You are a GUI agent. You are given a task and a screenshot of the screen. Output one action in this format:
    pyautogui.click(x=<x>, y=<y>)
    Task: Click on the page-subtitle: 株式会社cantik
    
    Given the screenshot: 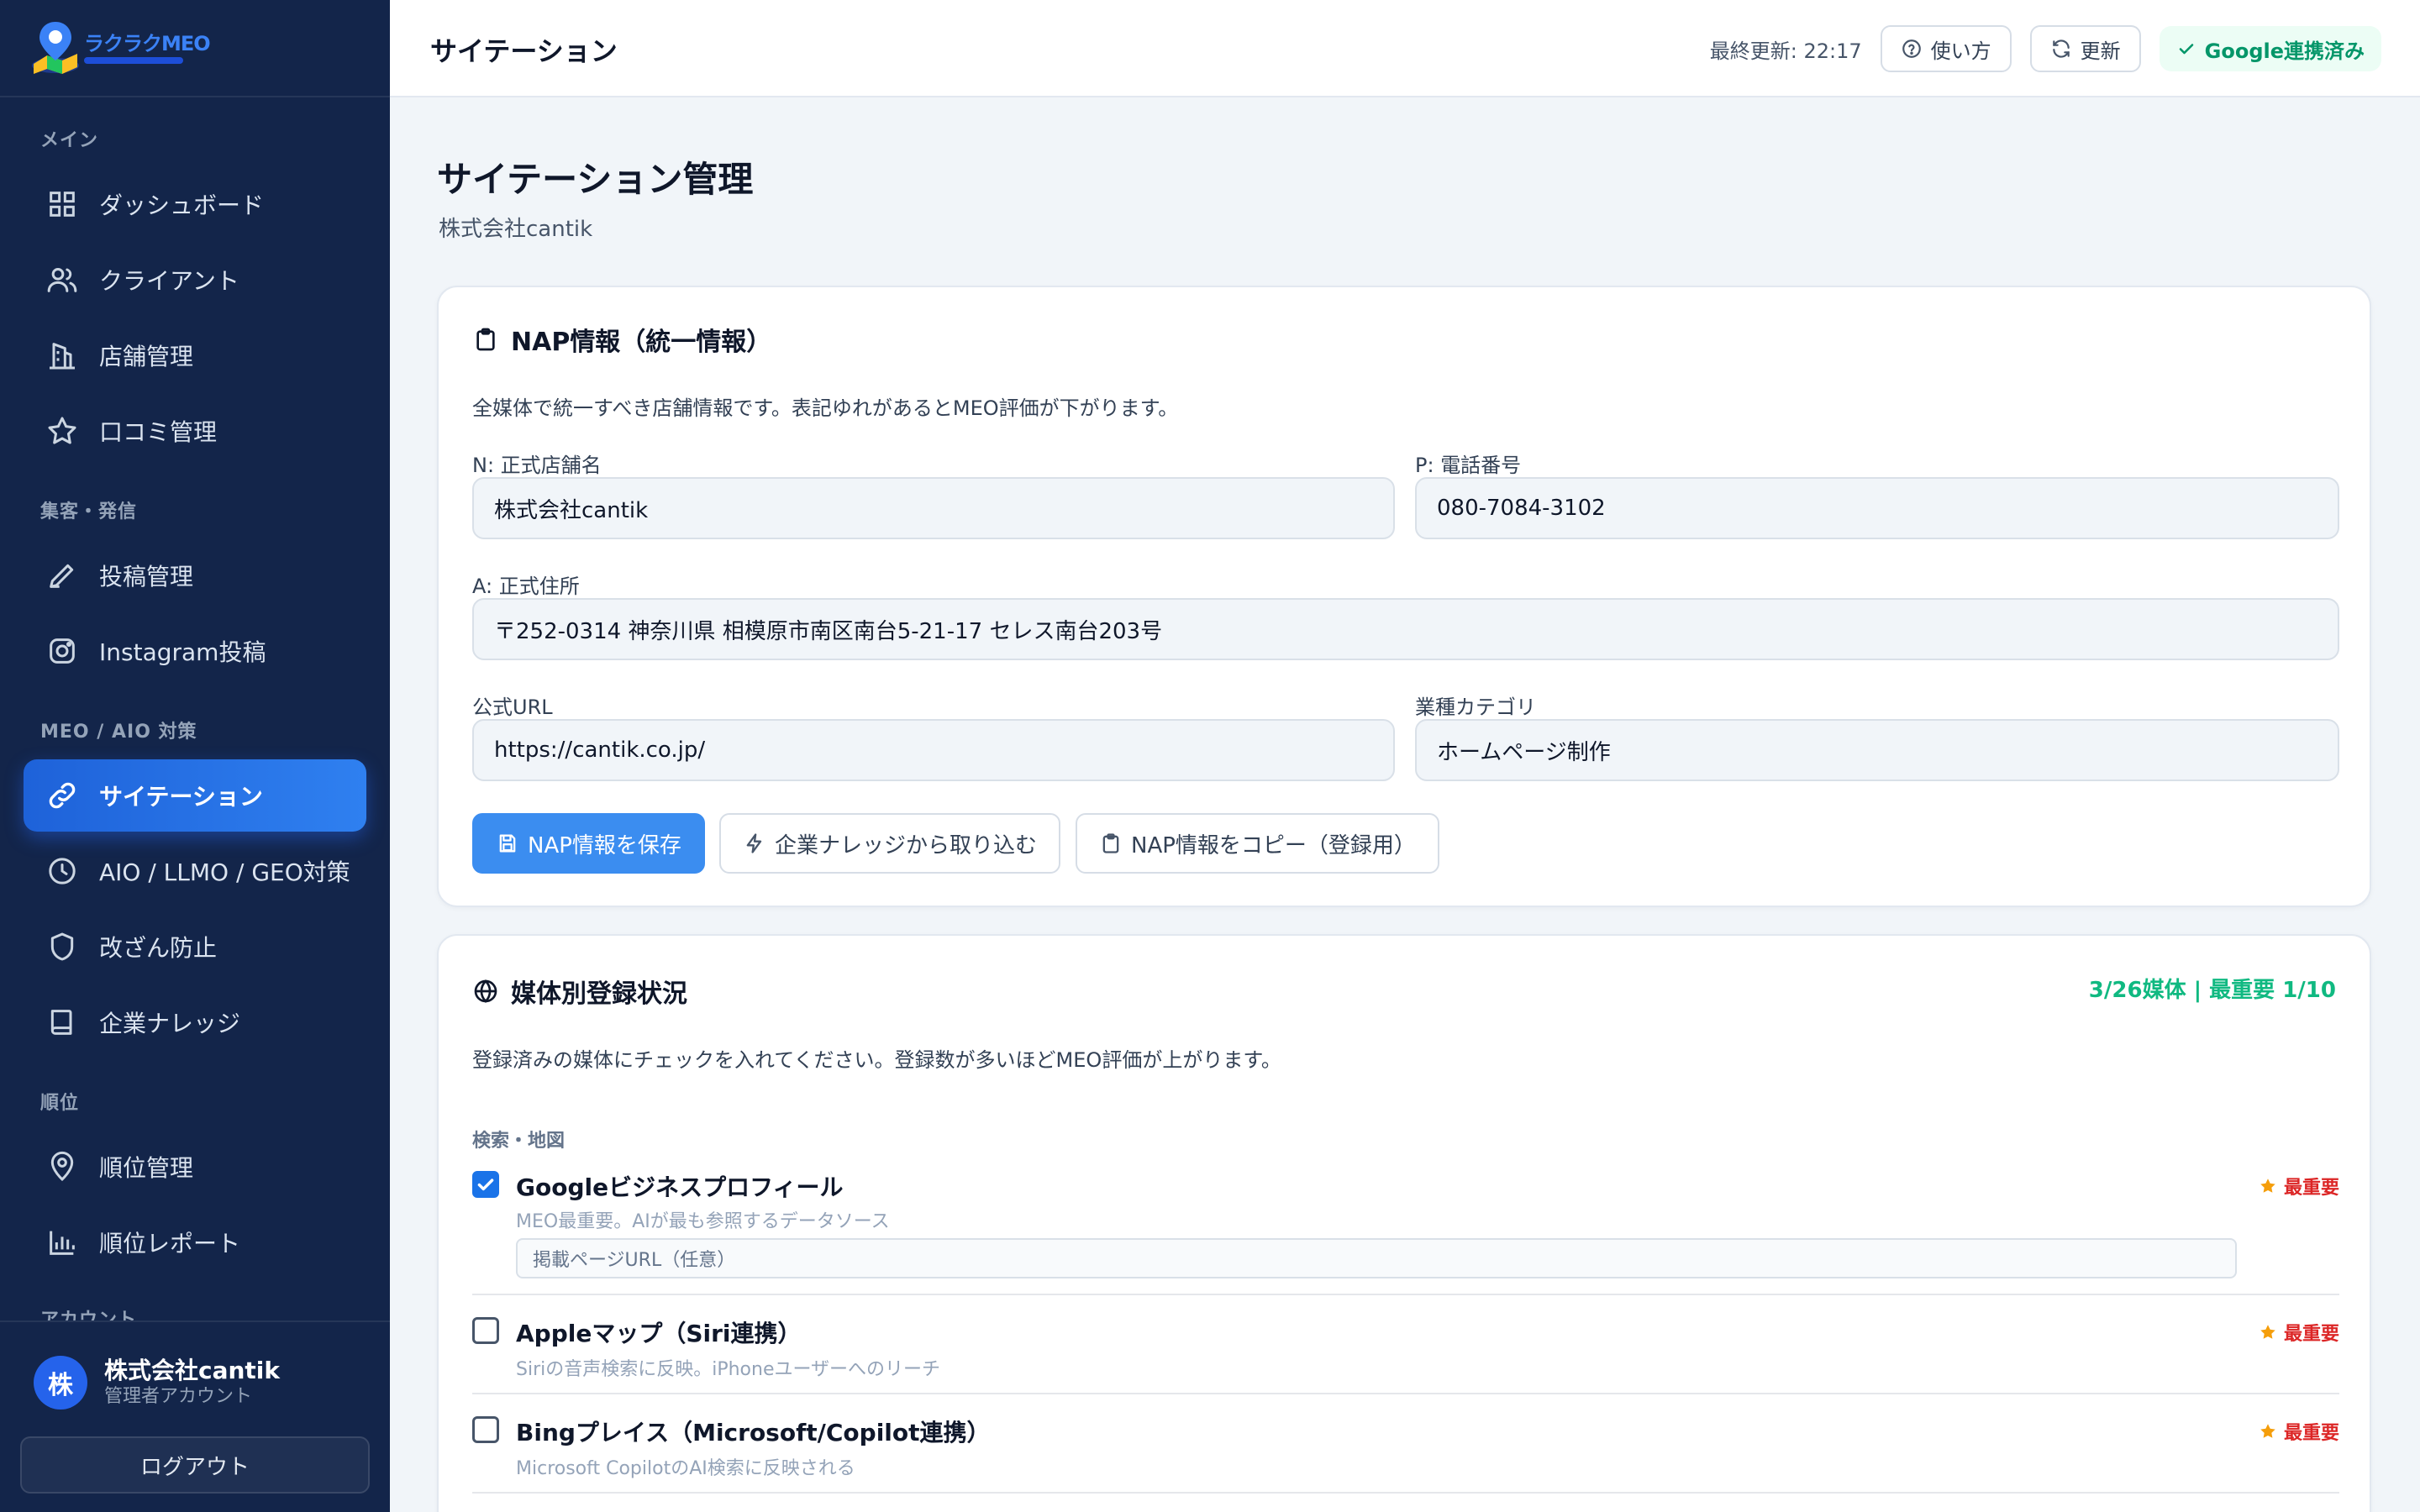 What is the action you would take?
    pyautogui.click(x=516, y=229)
    